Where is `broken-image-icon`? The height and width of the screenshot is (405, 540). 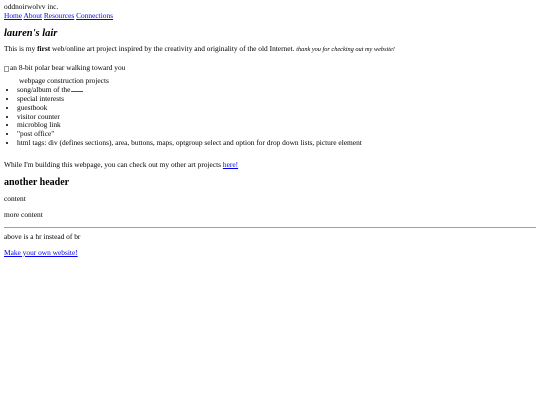 broken-image-icon is located at coordinates (6, 68).